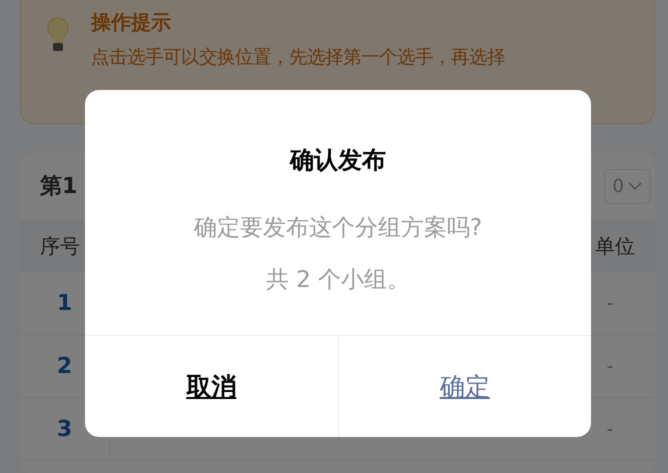  Describe the element at coordinates (635, 186) in the screenshot. I see `chevron-down-icon` at that location.